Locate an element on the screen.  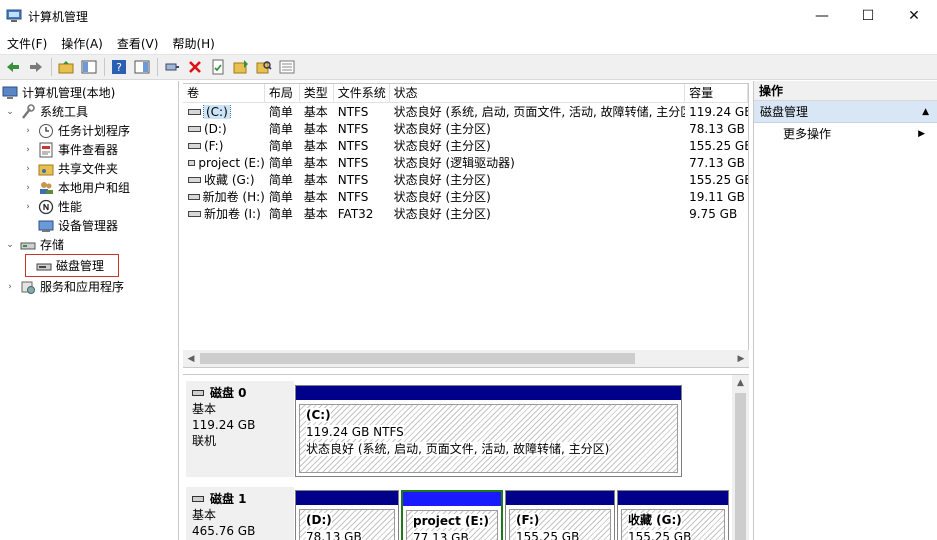
vertical-scrollbar: ▲ is located at coordinates (740, 457).